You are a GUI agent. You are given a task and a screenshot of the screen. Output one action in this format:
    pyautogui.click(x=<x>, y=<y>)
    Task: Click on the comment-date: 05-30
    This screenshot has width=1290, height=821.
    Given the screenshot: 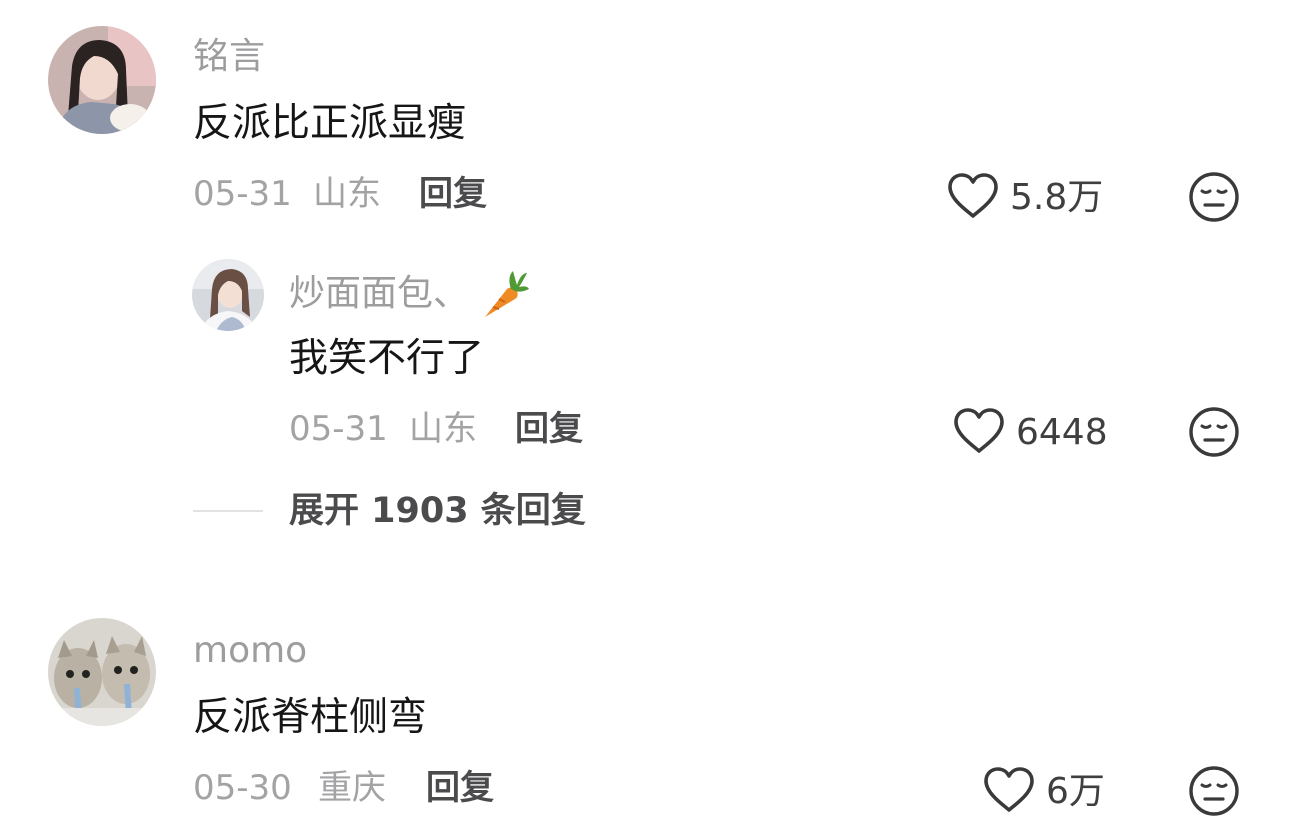 What is the action you would take?
    pyautogui.click(x=242, y=788)
    